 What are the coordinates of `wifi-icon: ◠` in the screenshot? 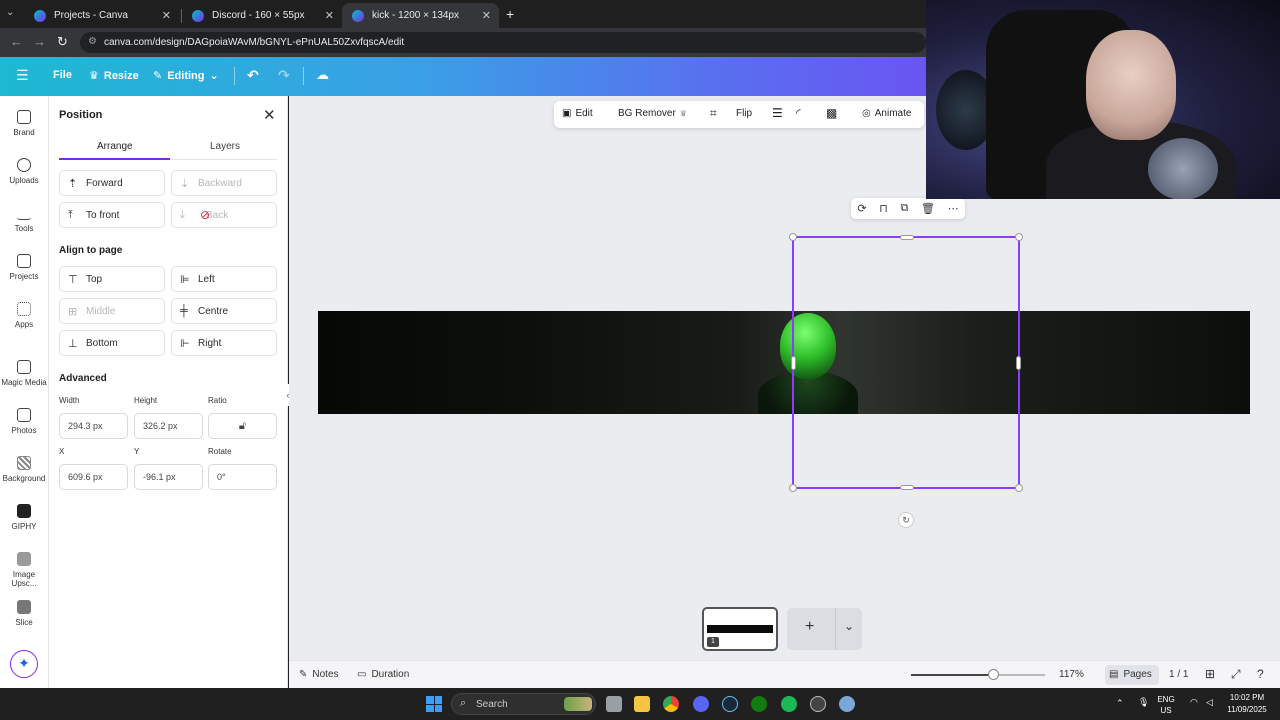 It's located at (1194, 702).